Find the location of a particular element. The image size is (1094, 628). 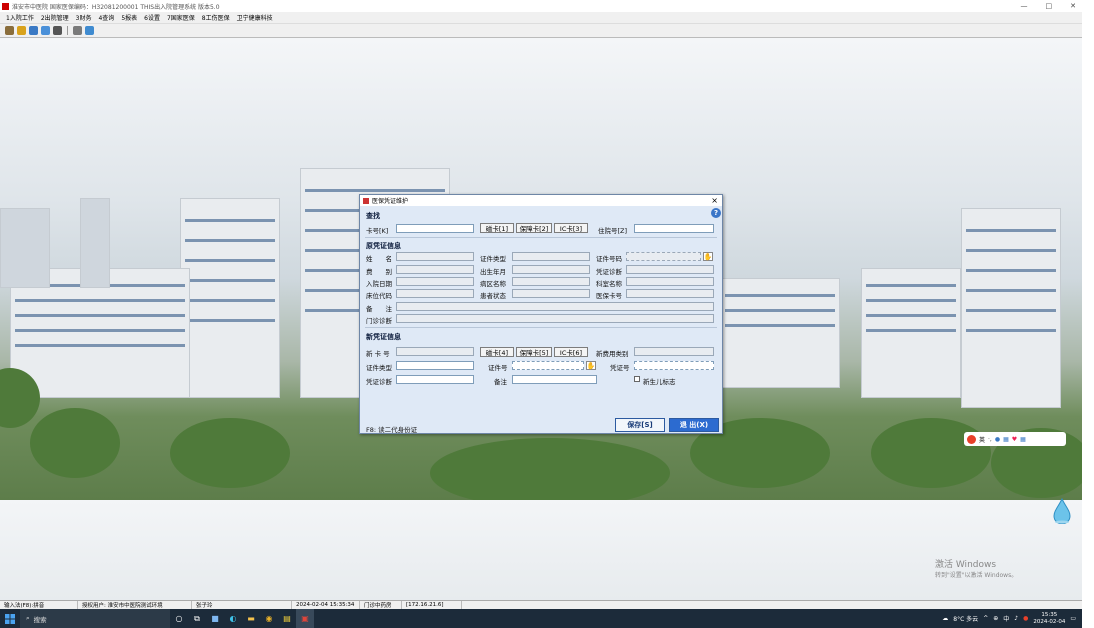

toolbar-mail-icon is located at coordinates (77, 30).